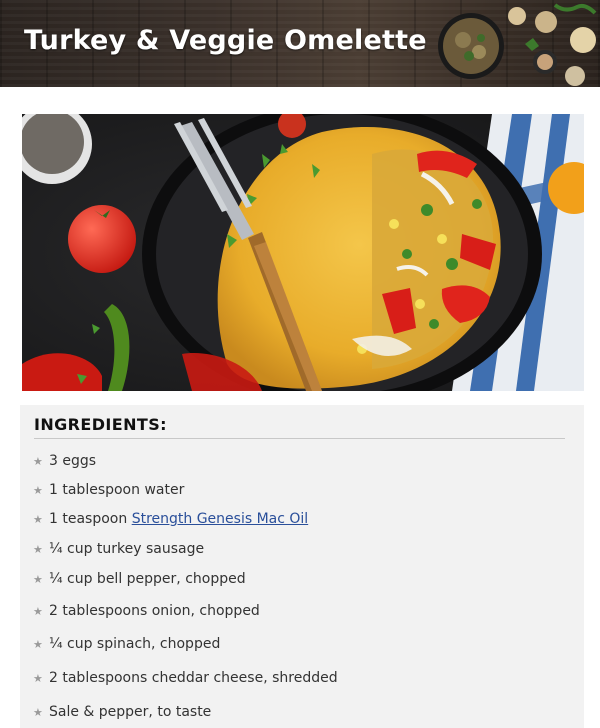 The width and height of the screenshot is (600, 728). What do you see at coordinates (65, 461) in the screenshot?
I see `list-item: ★ 3 eggs` at bounding box center [65, 461].